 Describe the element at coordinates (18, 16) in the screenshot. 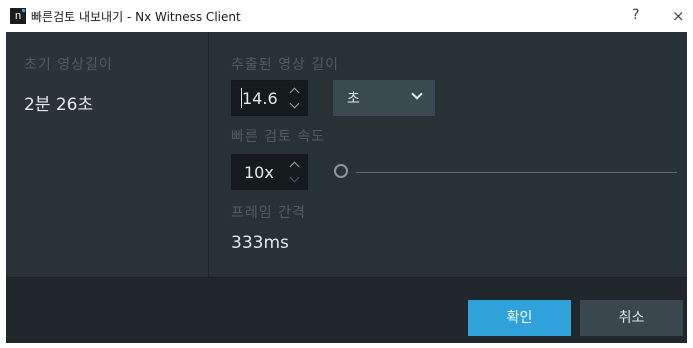

I see `app-logo-icon: n` at that location.